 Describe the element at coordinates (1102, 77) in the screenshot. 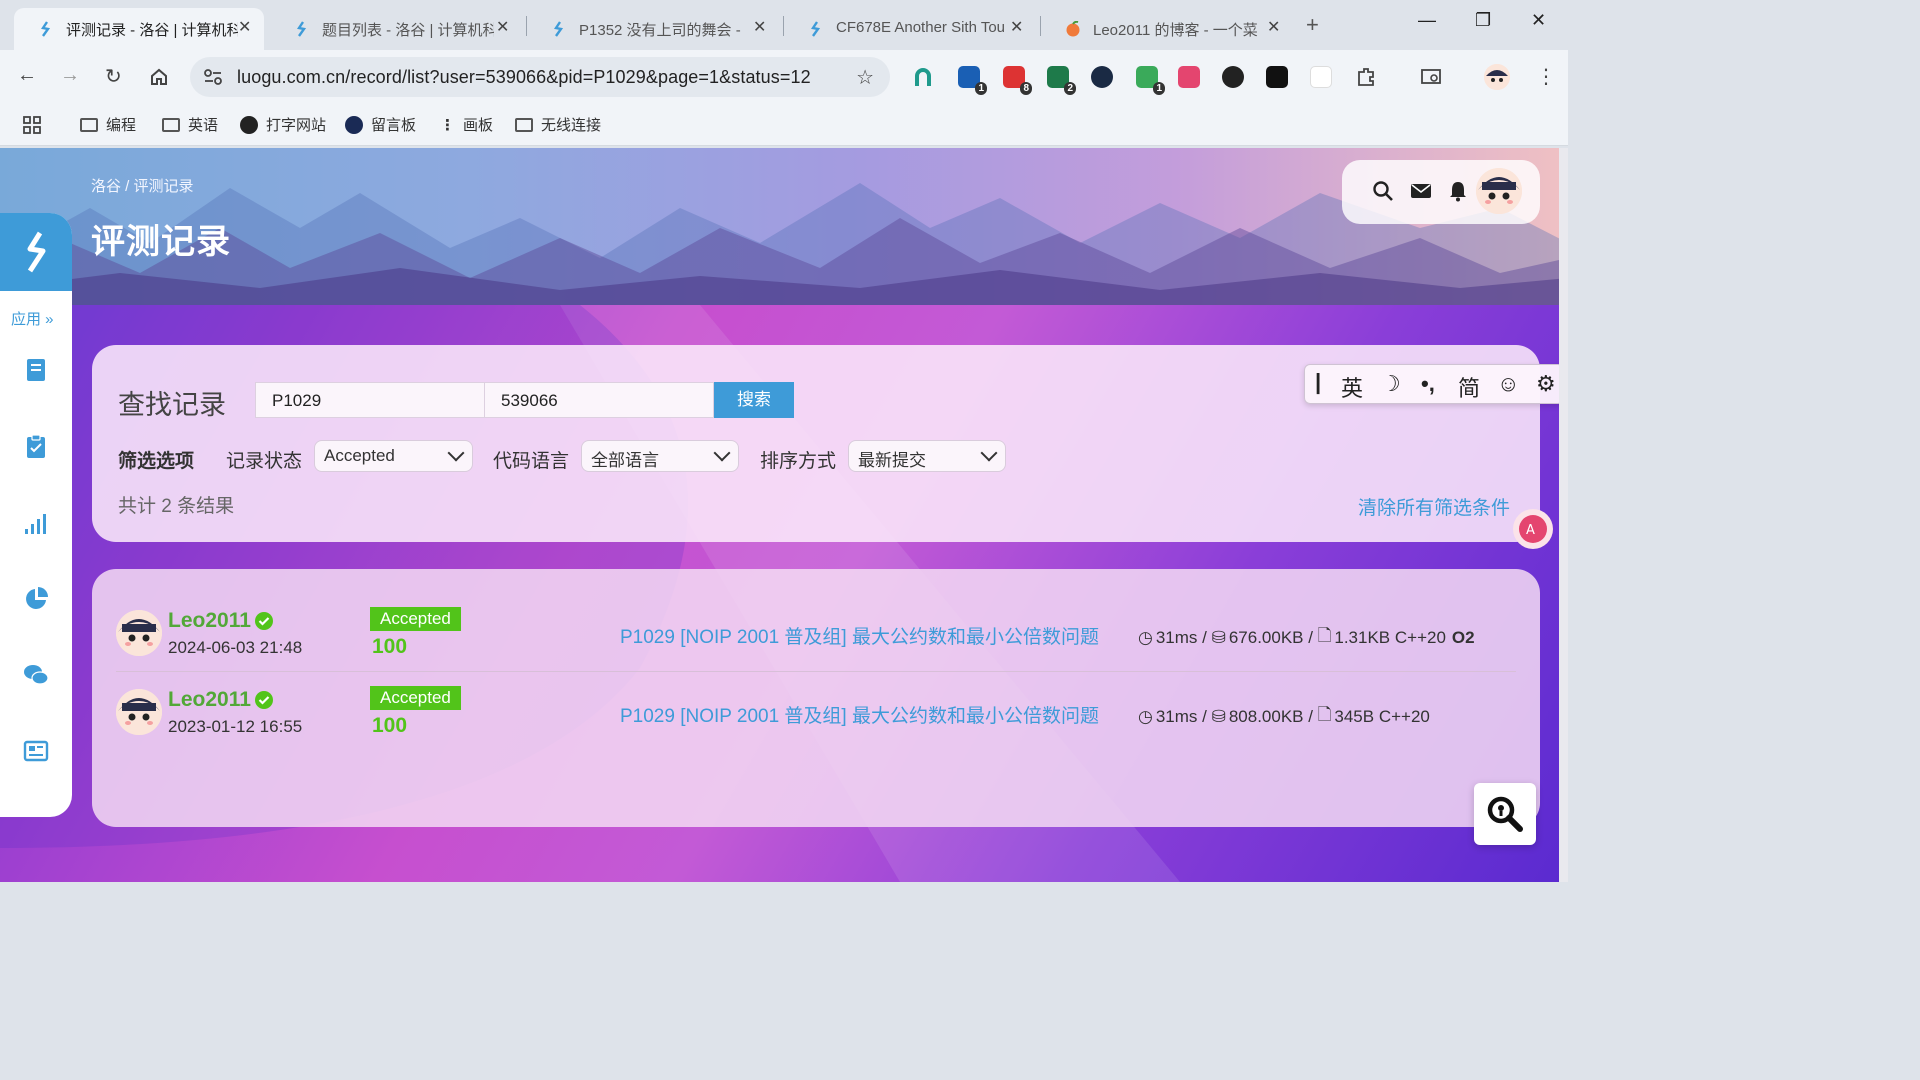

I see `extension-hex-icon` at that location.